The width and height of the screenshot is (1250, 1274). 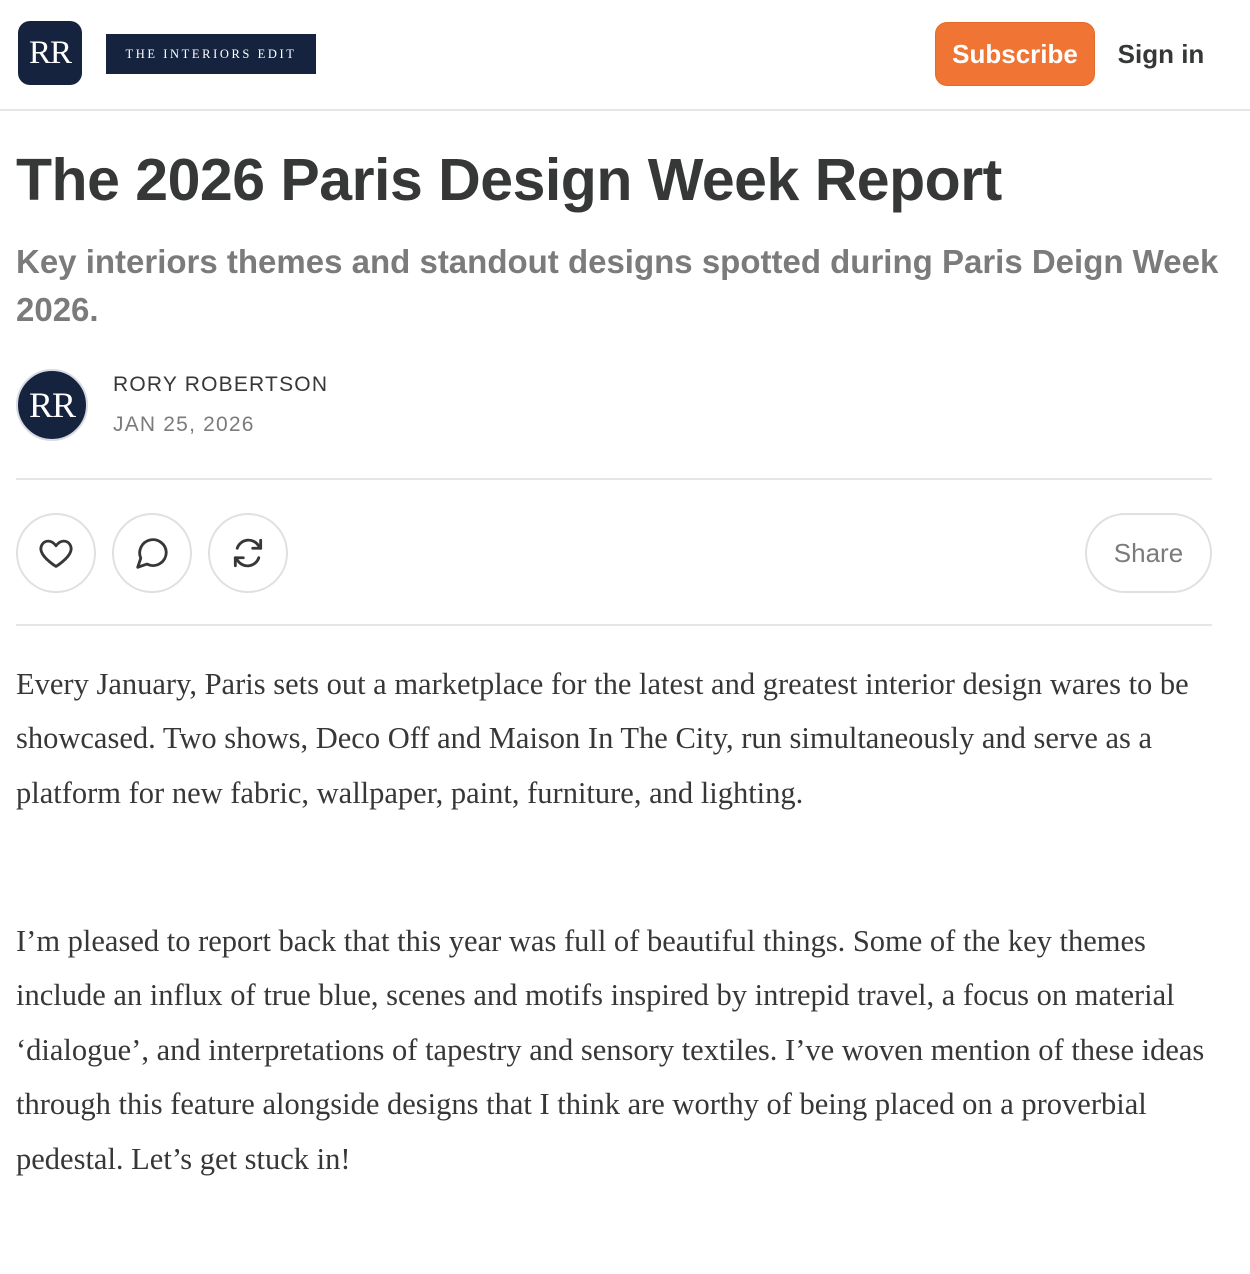 I want to click on restack-button, so click(x=248, y=553).